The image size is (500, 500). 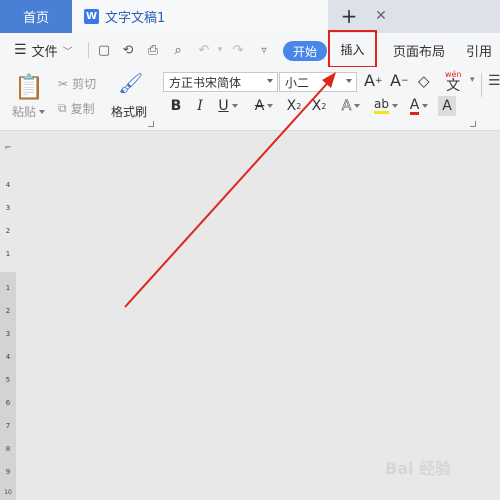 I want to click on watermark: Bai 经验, so click(x=418, y=468).